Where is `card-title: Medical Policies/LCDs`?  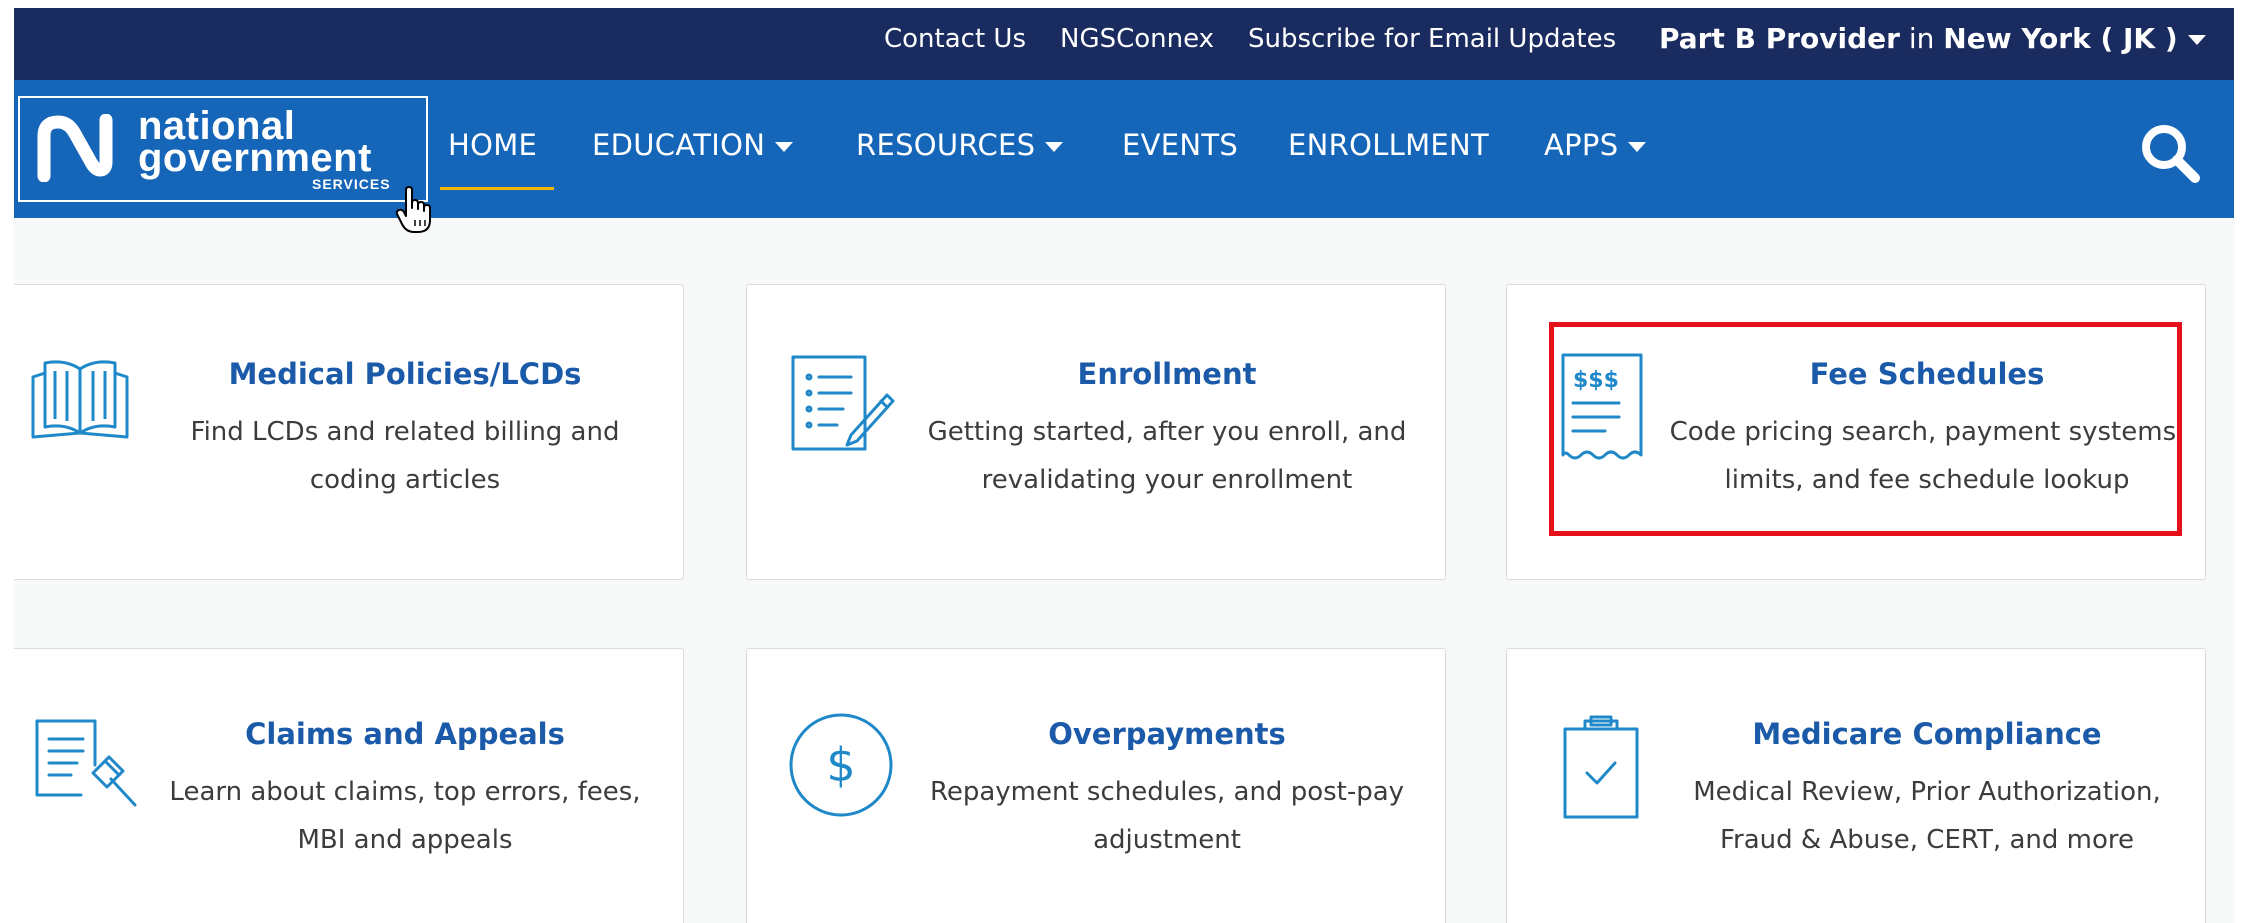
card-title: Medical Policies/LCDs is located at coordinates (405, 374).